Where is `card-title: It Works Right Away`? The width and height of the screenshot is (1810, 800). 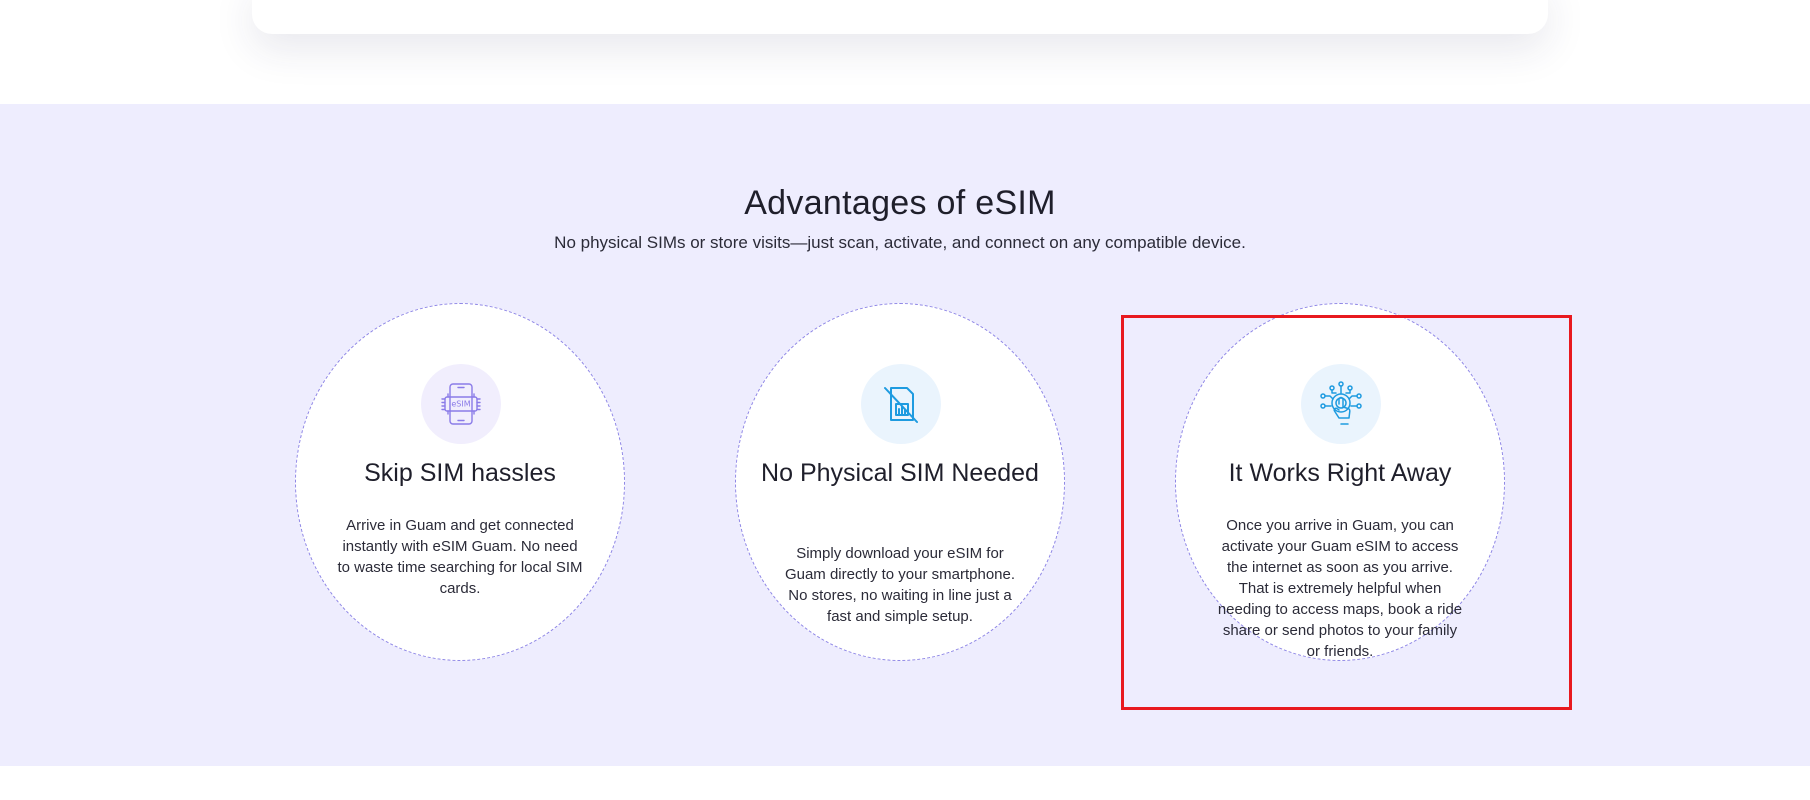
card-title: It Works Right Away is located at coordinates (1340, 473).